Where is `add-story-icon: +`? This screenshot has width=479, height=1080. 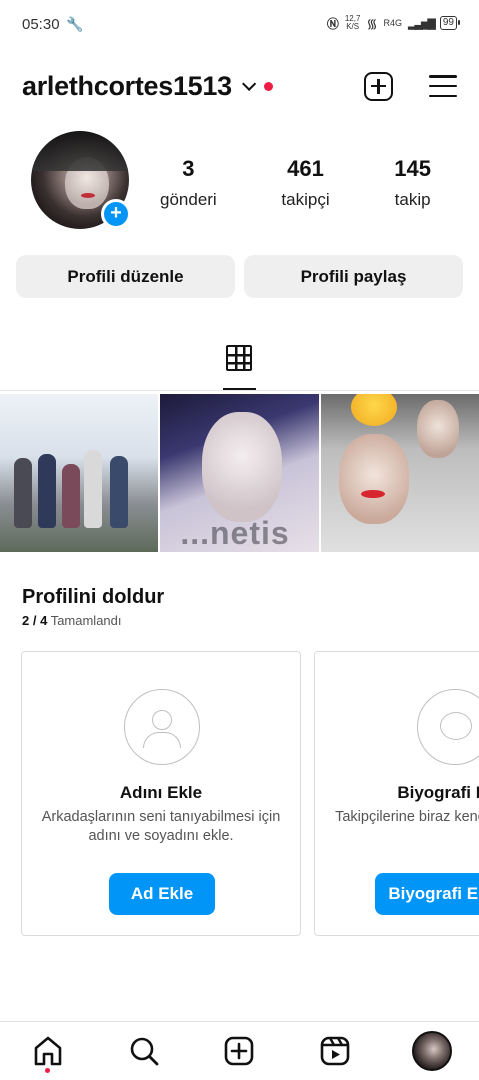
add-story-icon: + is located at coordinates (116, 214).